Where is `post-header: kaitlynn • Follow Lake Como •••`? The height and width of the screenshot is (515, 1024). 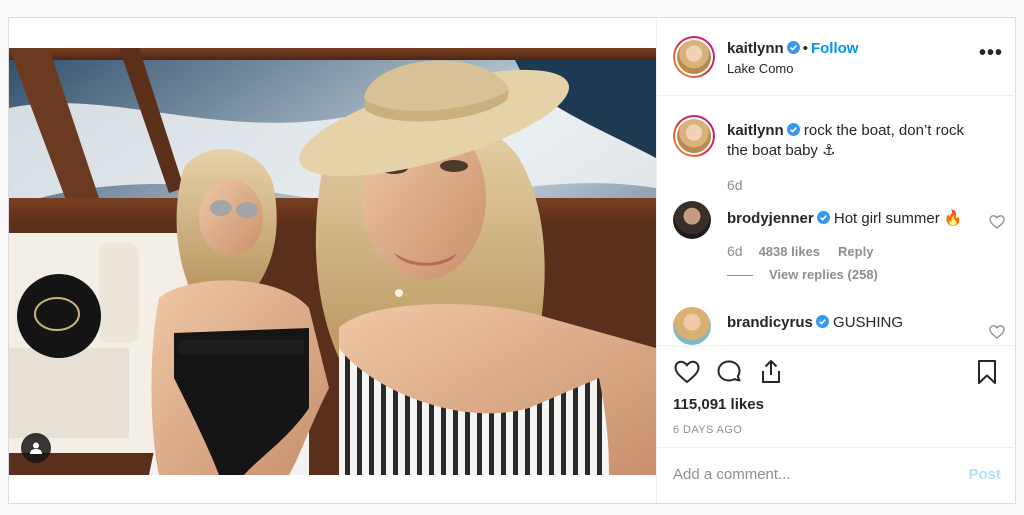
post-header: kaitlynn • Follow Lake Como ••• is located at coordinates (837, 57).